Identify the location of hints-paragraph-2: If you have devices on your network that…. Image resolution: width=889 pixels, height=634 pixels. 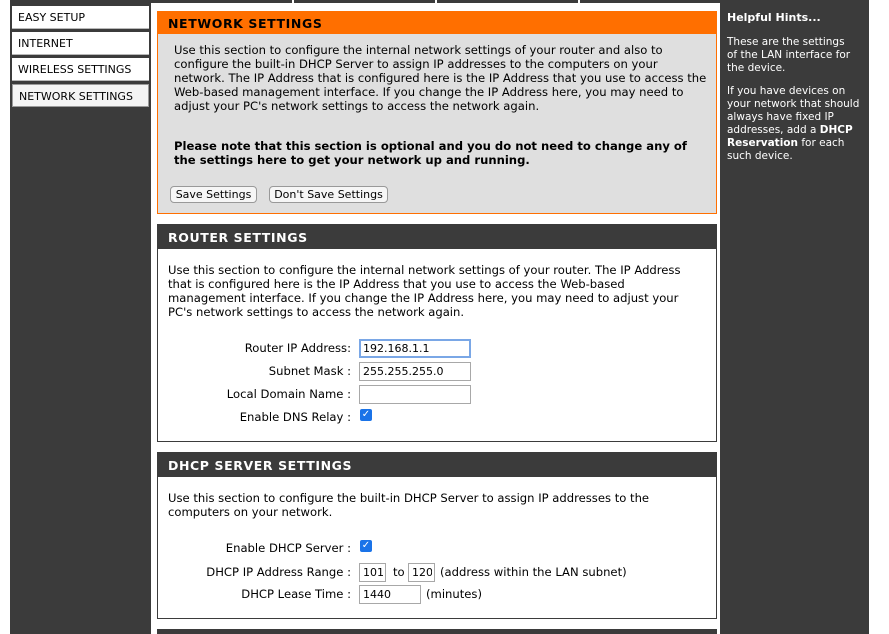
(797, 124).